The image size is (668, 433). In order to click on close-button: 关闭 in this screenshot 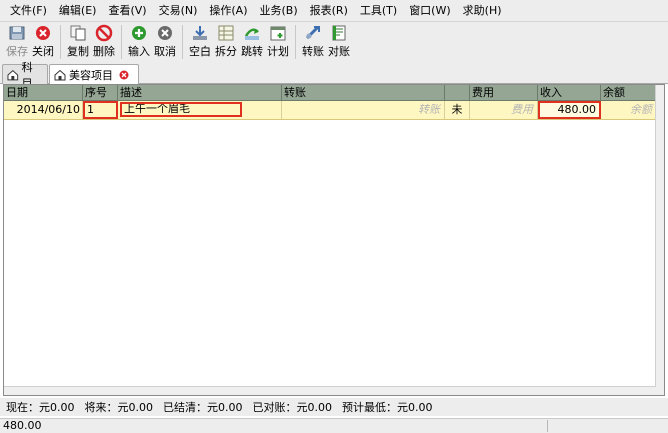, I will do `click(43, 40)`.